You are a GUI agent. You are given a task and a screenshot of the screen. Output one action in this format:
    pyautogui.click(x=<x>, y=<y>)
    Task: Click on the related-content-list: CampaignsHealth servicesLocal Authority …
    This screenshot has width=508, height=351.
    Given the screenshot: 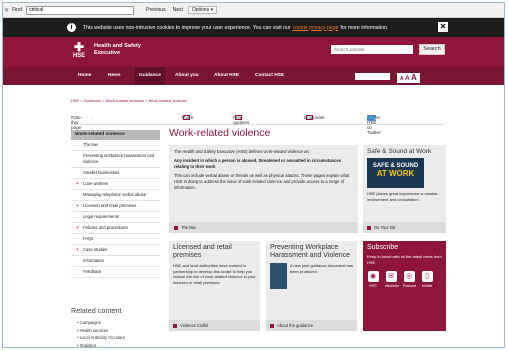 What is the action you would take?
    pyautogui.click(x=101, y=333)
    